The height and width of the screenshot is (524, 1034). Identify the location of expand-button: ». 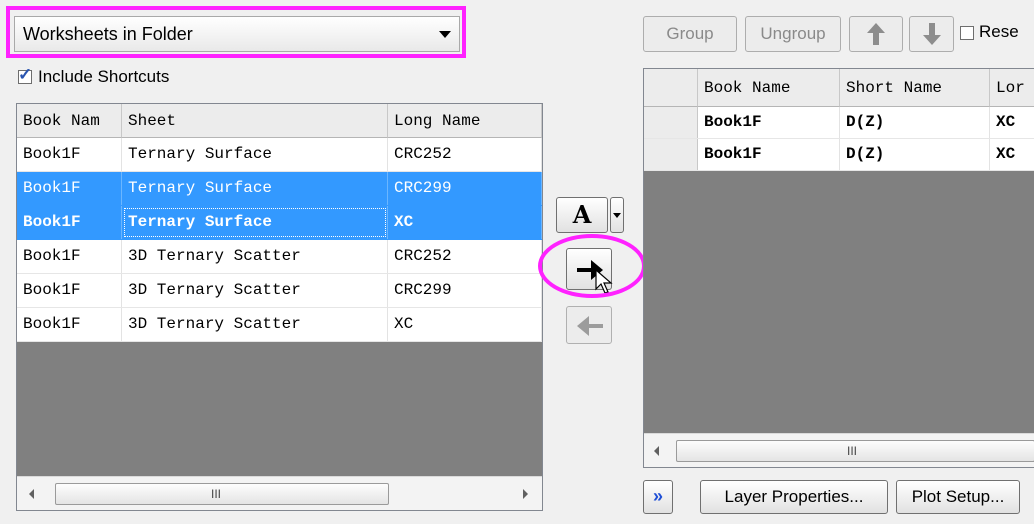
(658, 497).